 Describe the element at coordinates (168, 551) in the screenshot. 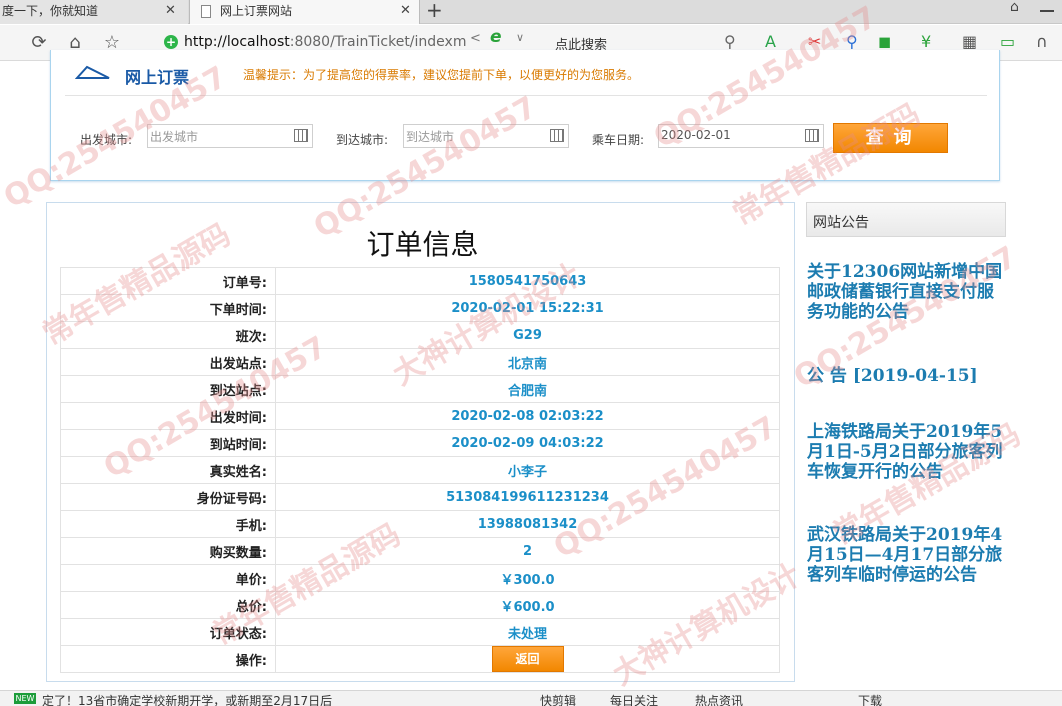

I see `field-label: 购买数量:` at that location.